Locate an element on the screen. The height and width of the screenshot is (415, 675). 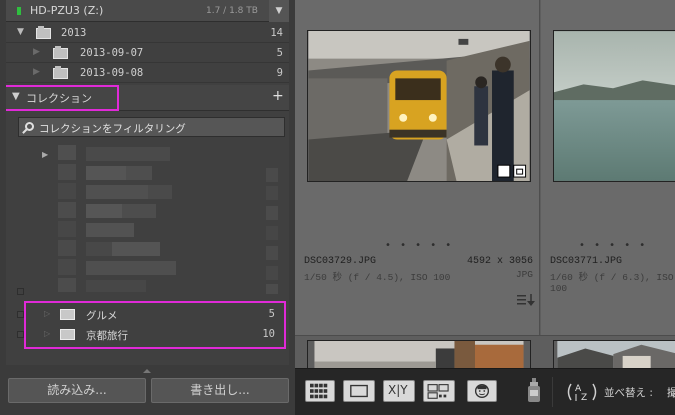
photo-exposure: 1/50 秒 (f / 4.5), ISO 100 is located at coordinates (377, 277).